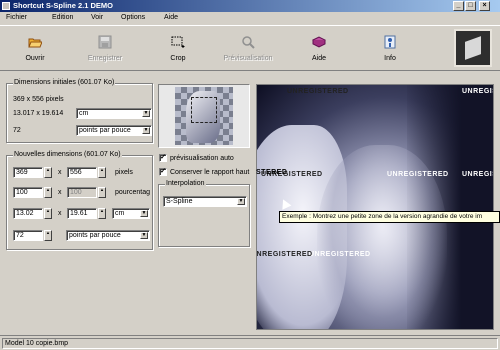  I want to click on width-percent-spinner: ▲, so click(48, 192).